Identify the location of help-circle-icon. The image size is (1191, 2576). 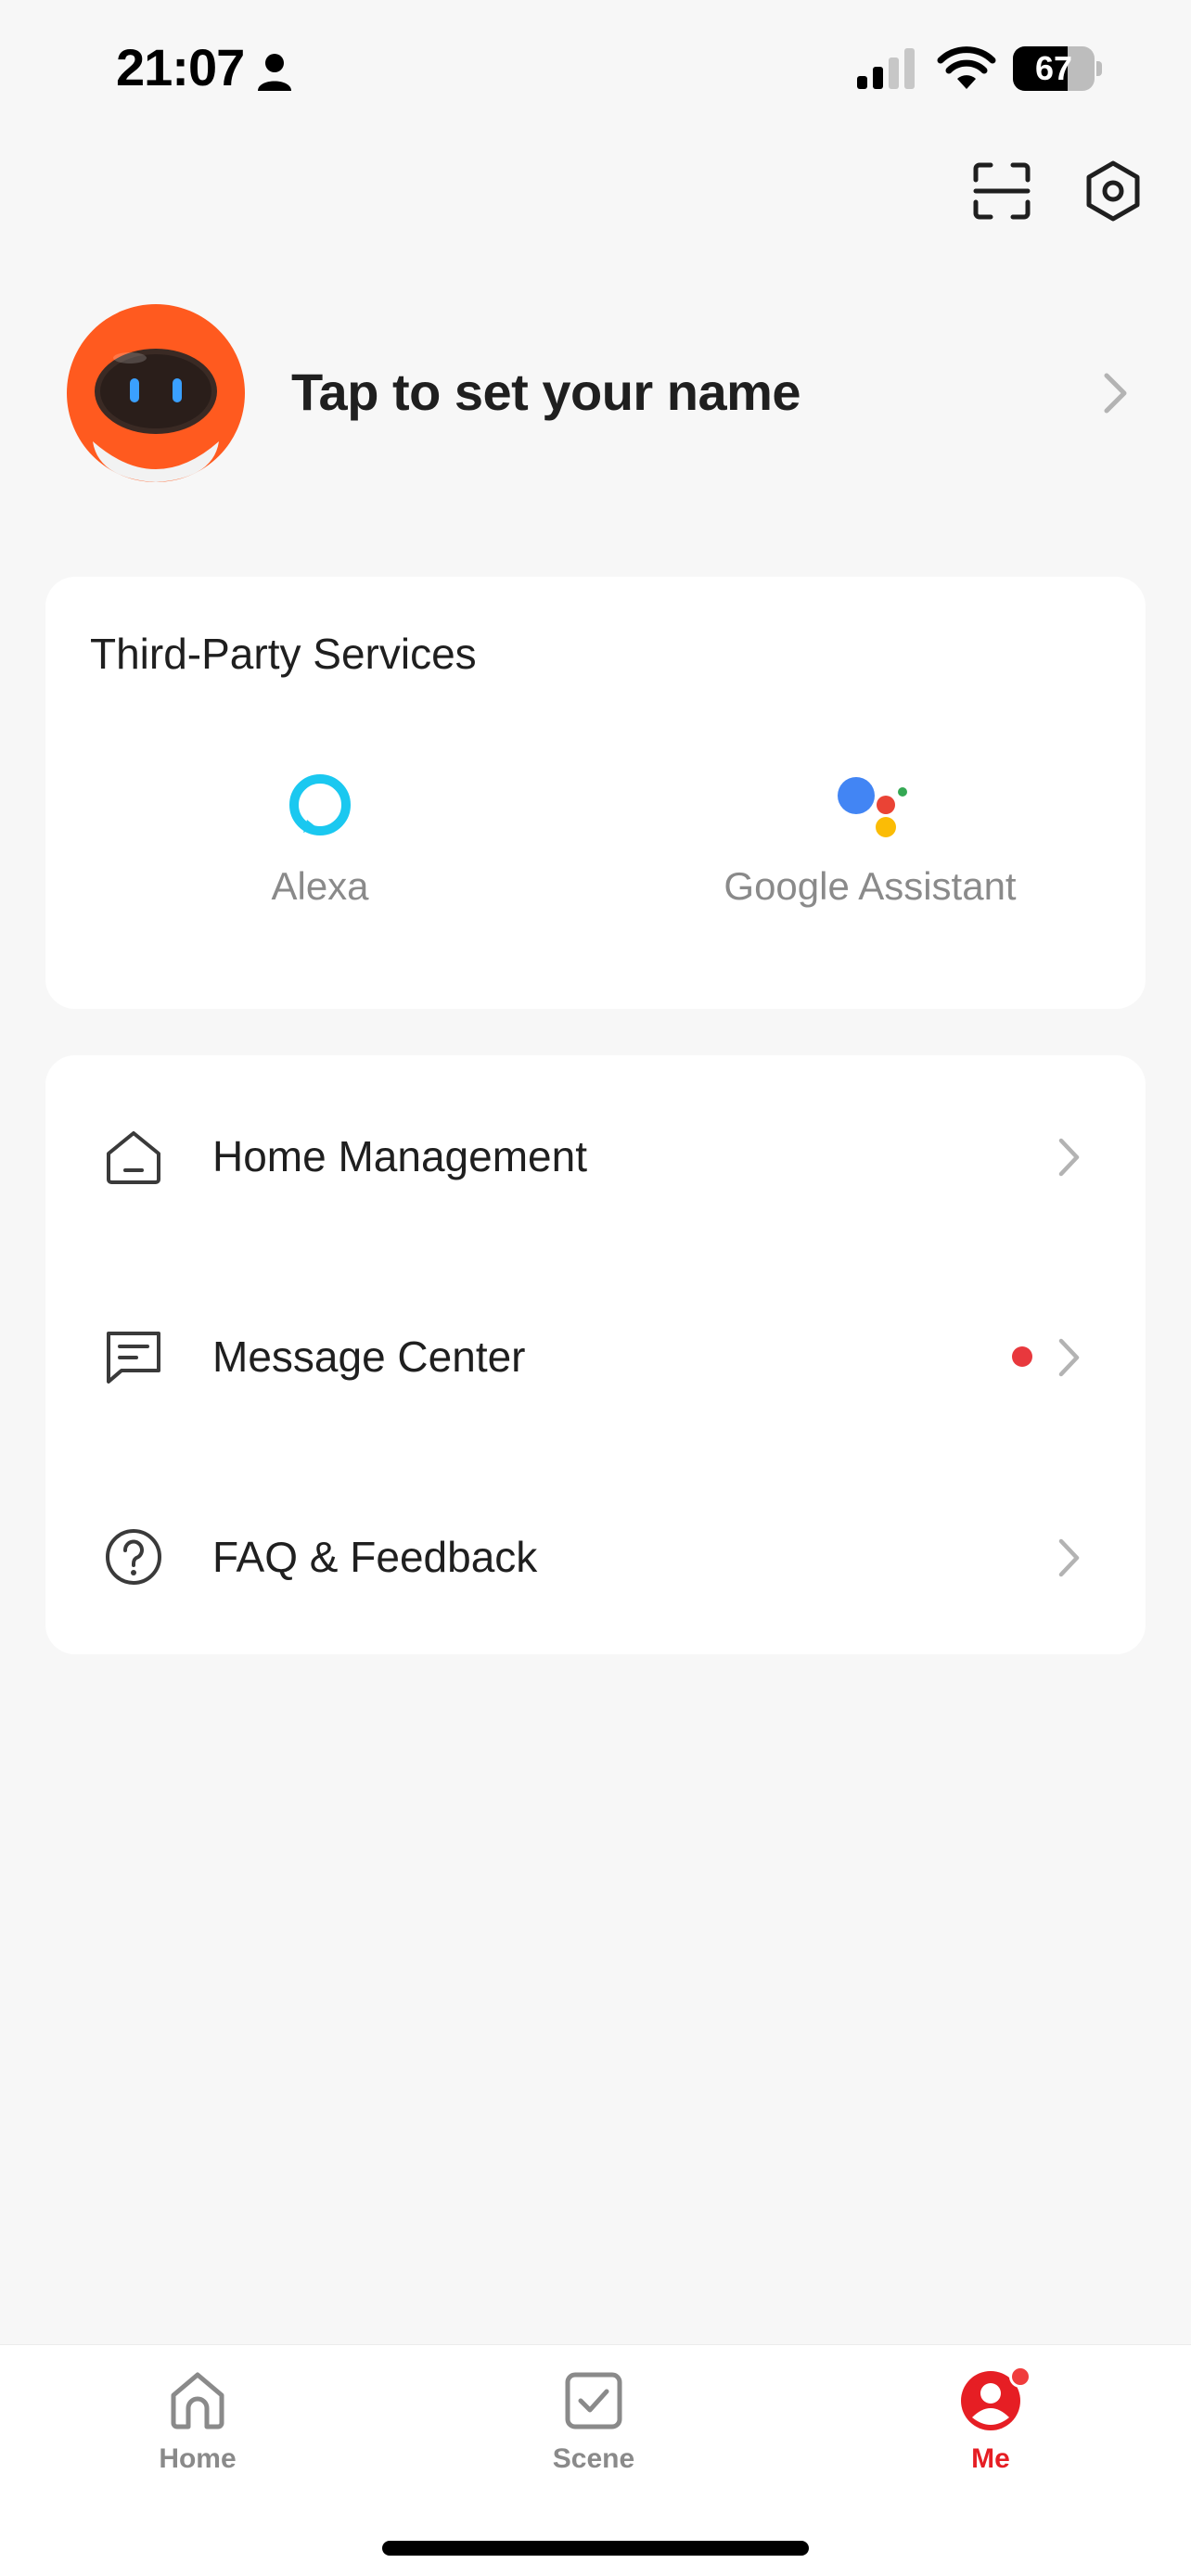
(133, 1557).